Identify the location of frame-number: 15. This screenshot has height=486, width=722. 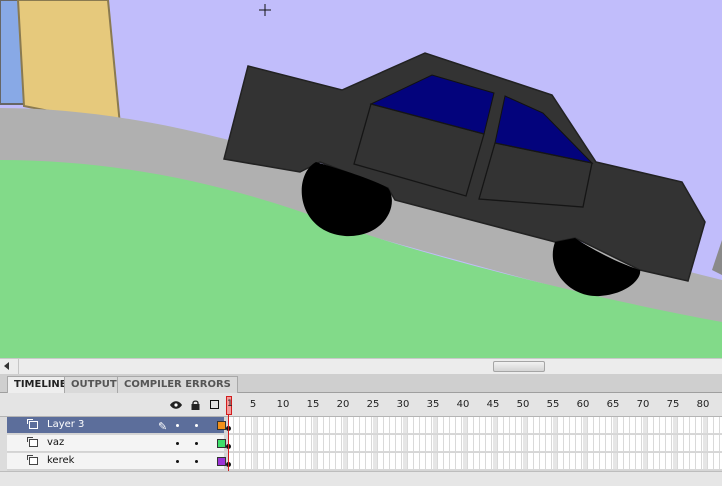
(313, 404).